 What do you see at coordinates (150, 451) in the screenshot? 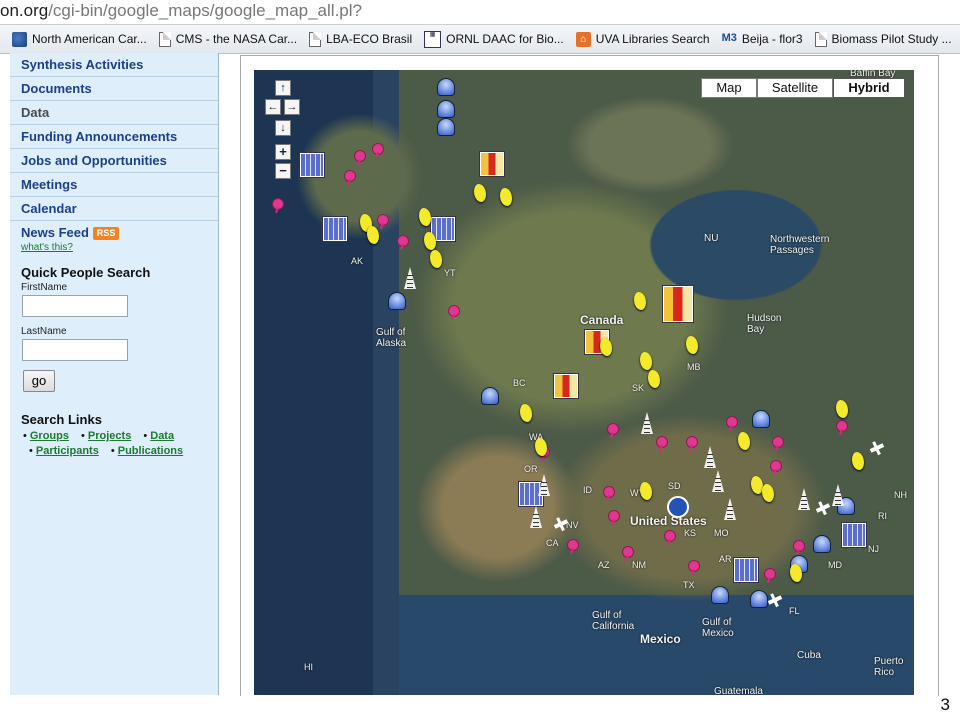
I see `link-publications: Publications` at bounding box center [150, 451].